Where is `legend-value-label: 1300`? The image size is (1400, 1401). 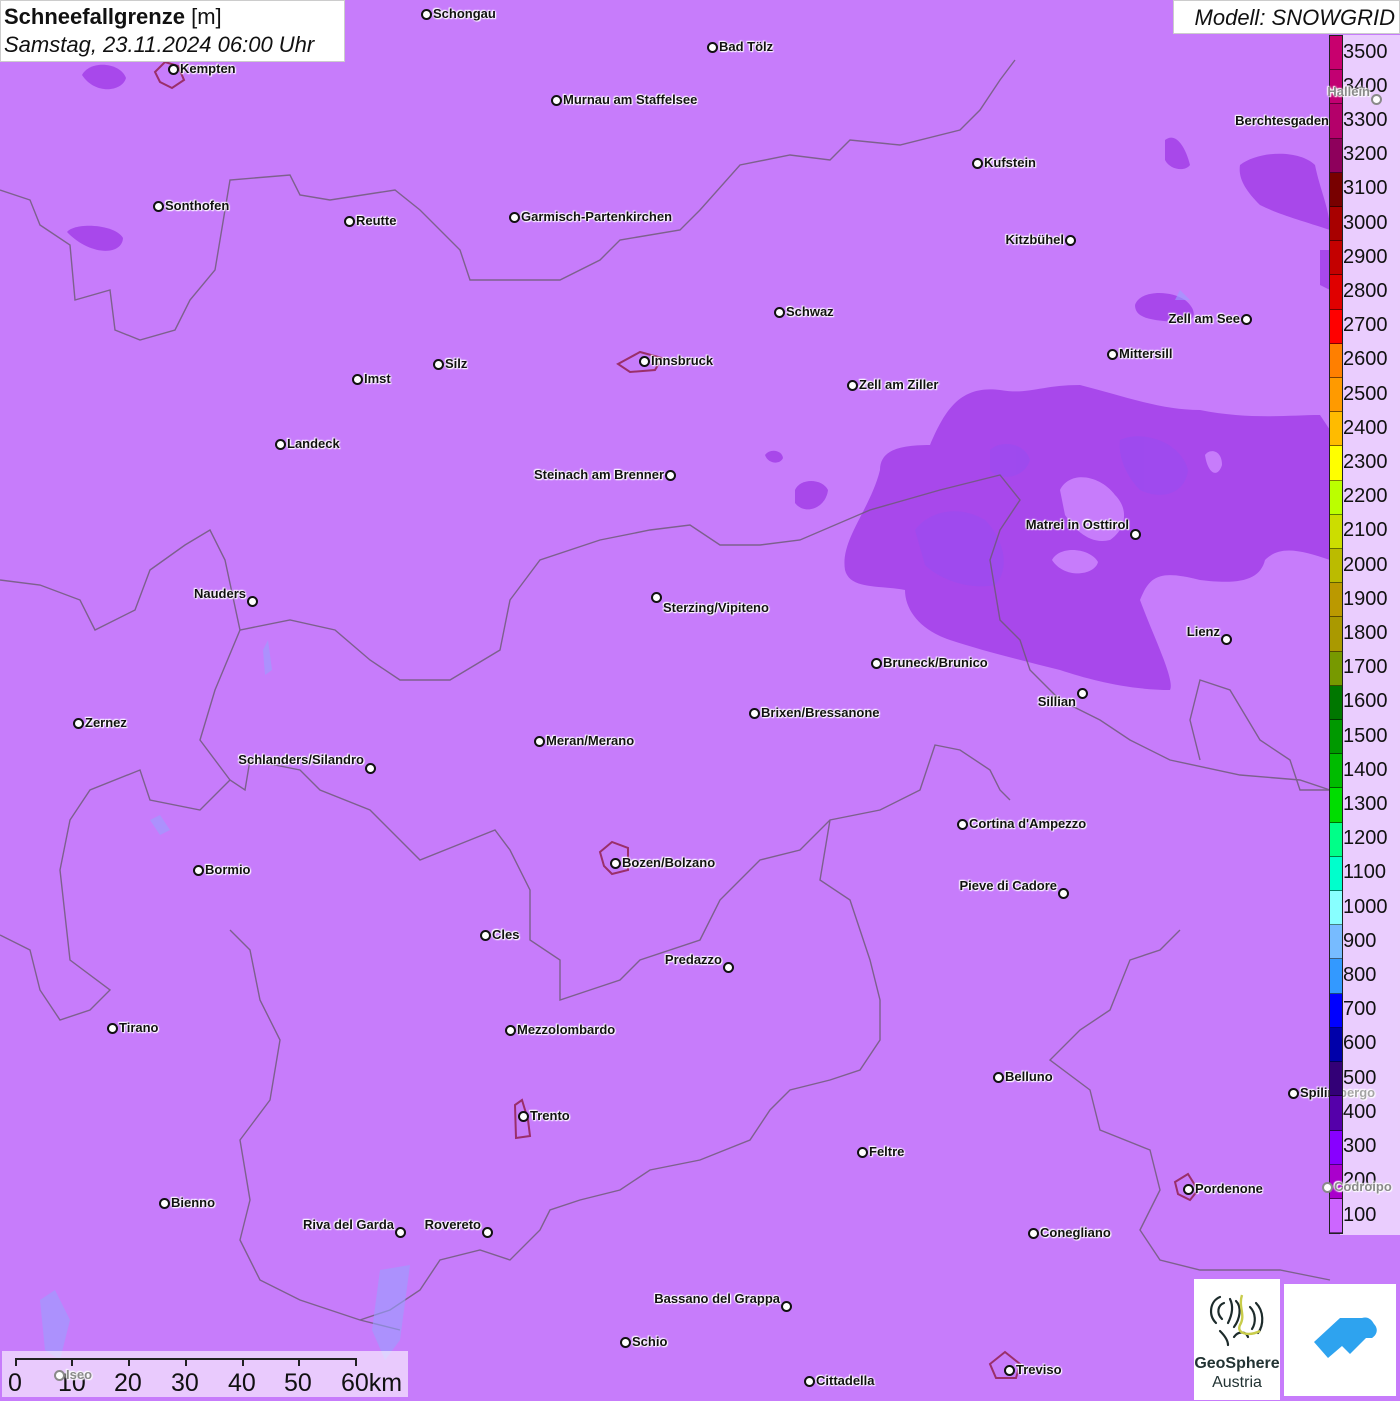
legend-value-label: 1300 is located at coordinates (1365, 804).